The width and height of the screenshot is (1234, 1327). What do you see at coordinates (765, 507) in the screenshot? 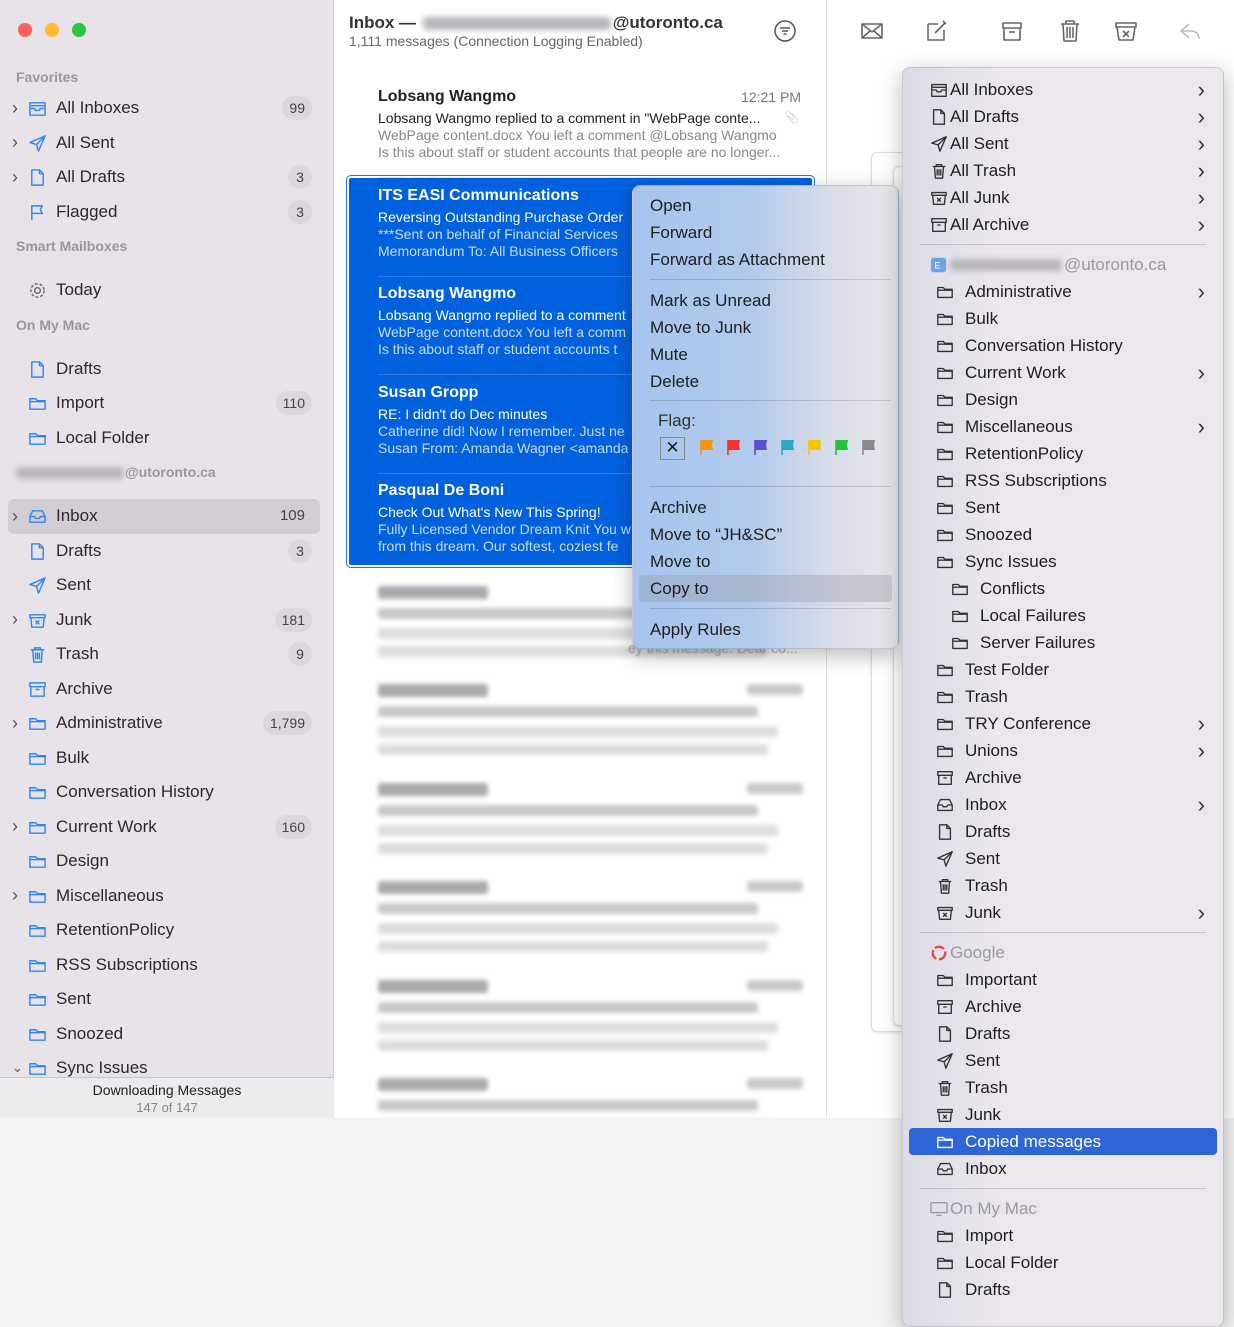
I see `menu-item-archive: Archive` at bounding box center [765, 507].